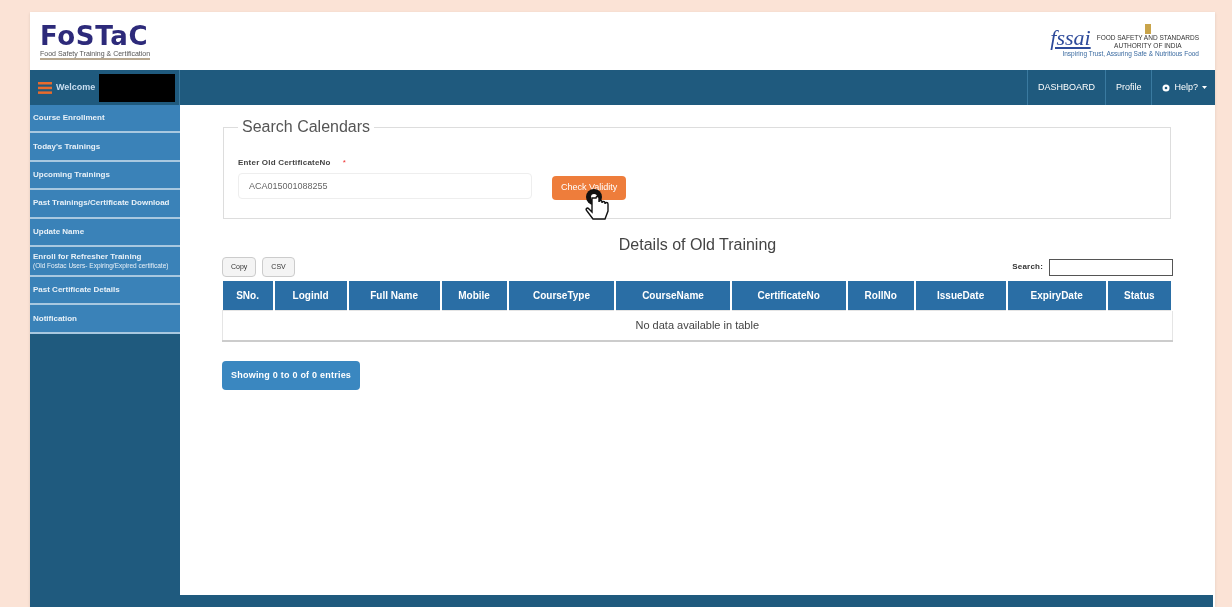  I want to click on nav-link: DASHBOARD, so click(1065, 87).